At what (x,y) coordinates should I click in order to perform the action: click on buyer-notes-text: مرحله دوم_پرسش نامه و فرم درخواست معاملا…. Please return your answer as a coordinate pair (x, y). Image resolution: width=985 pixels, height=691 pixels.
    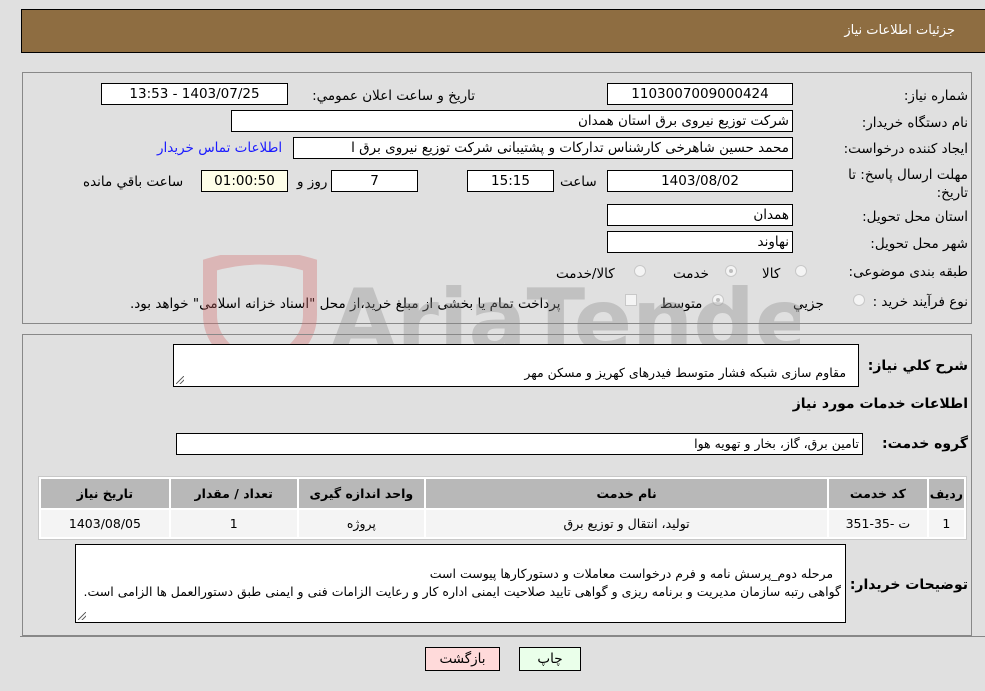
    Looking at the image, I should click on (462, 582).